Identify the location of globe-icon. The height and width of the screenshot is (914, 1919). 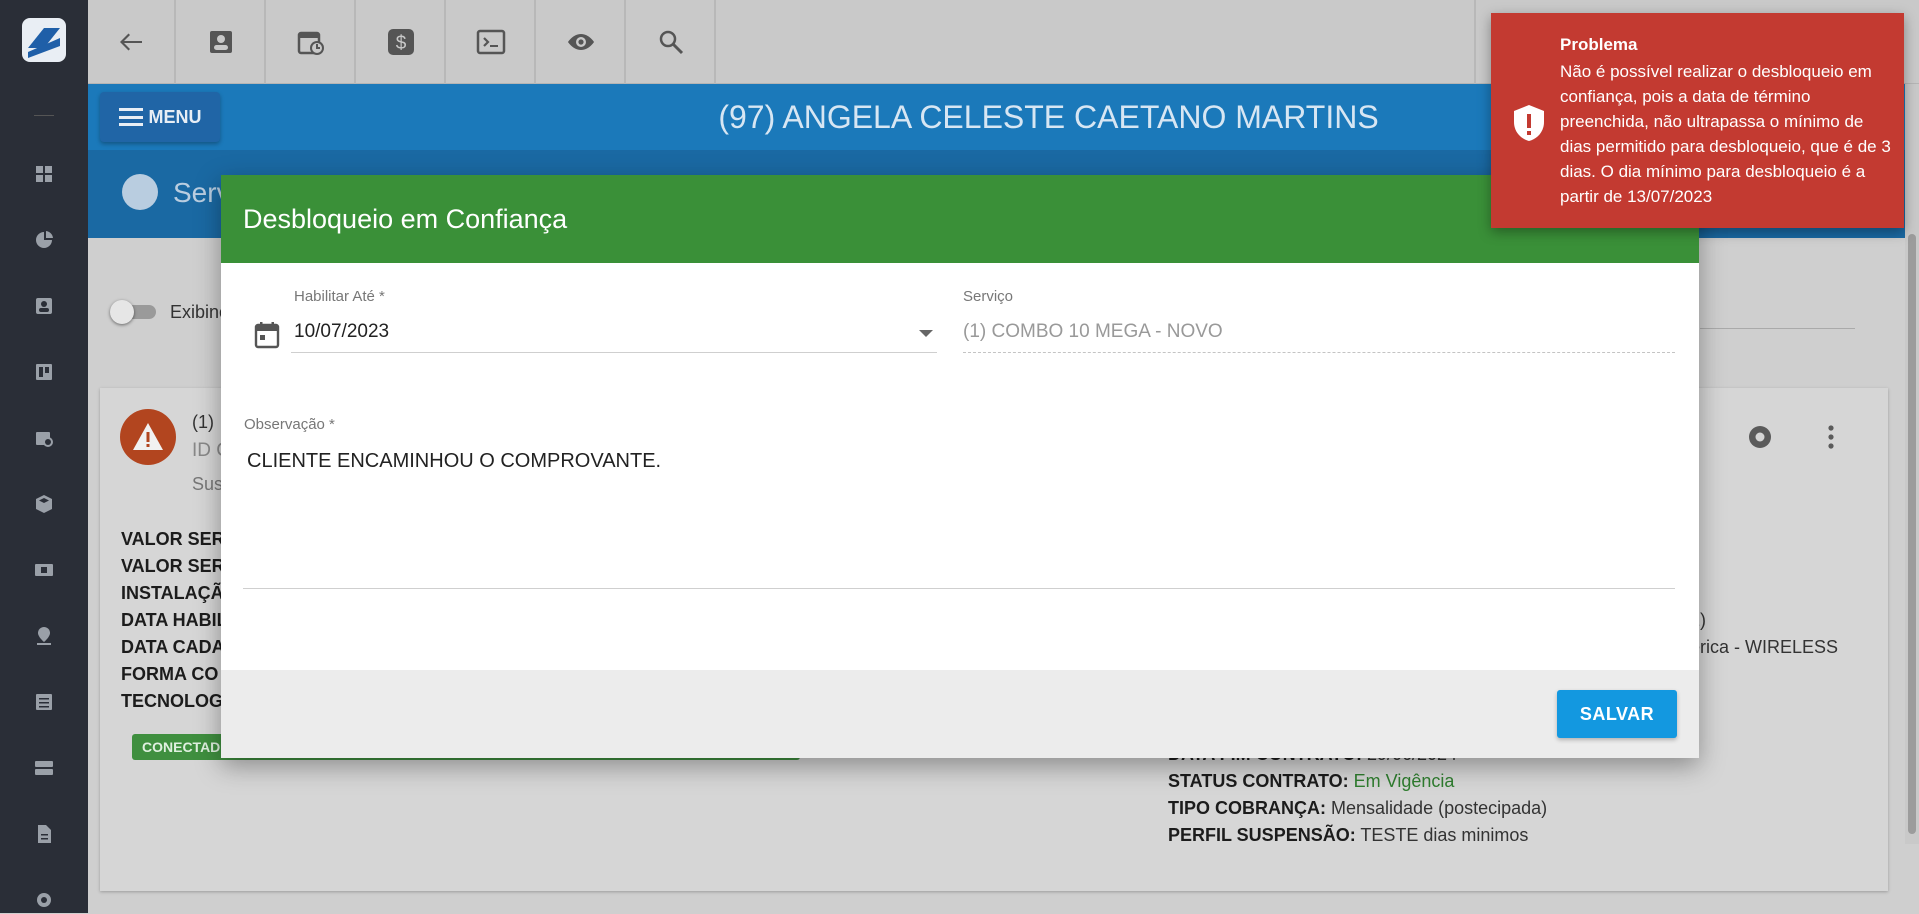
(140, 192).